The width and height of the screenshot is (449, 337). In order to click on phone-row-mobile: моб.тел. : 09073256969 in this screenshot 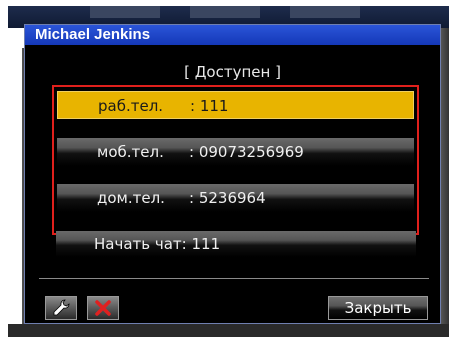, I will do `click(235, 152)`.